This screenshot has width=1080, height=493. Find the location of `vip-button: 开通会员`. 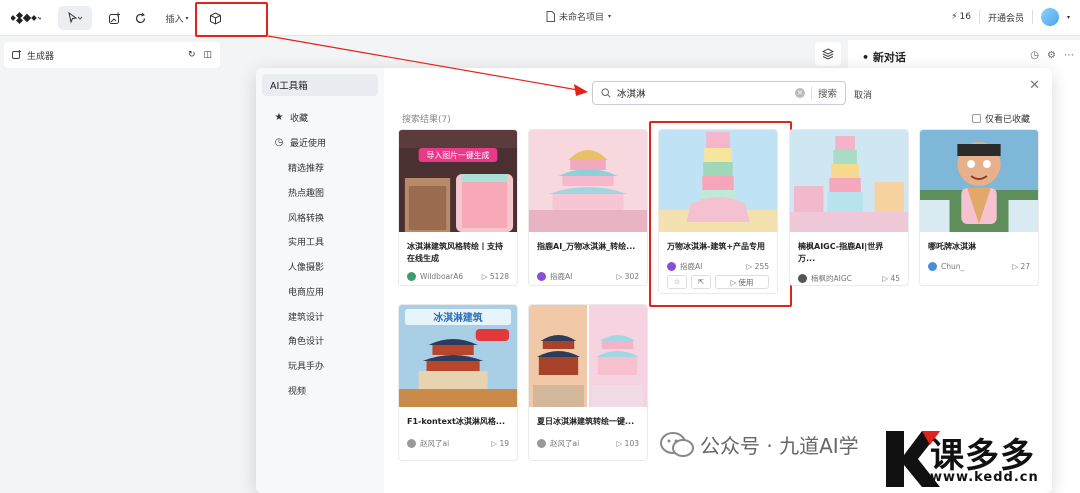

vip-button: 开通会员 is located at coordinates (1006, 17).